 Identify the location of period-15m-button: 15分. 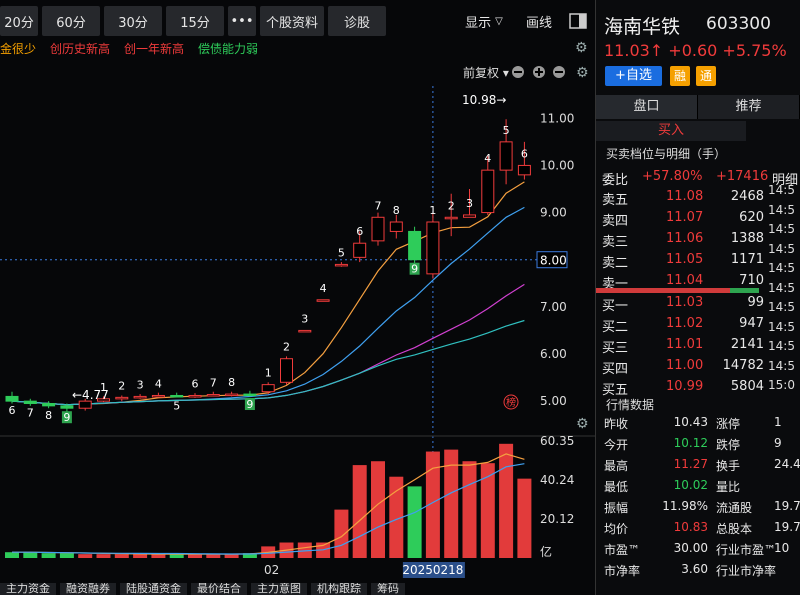
(195, 21).